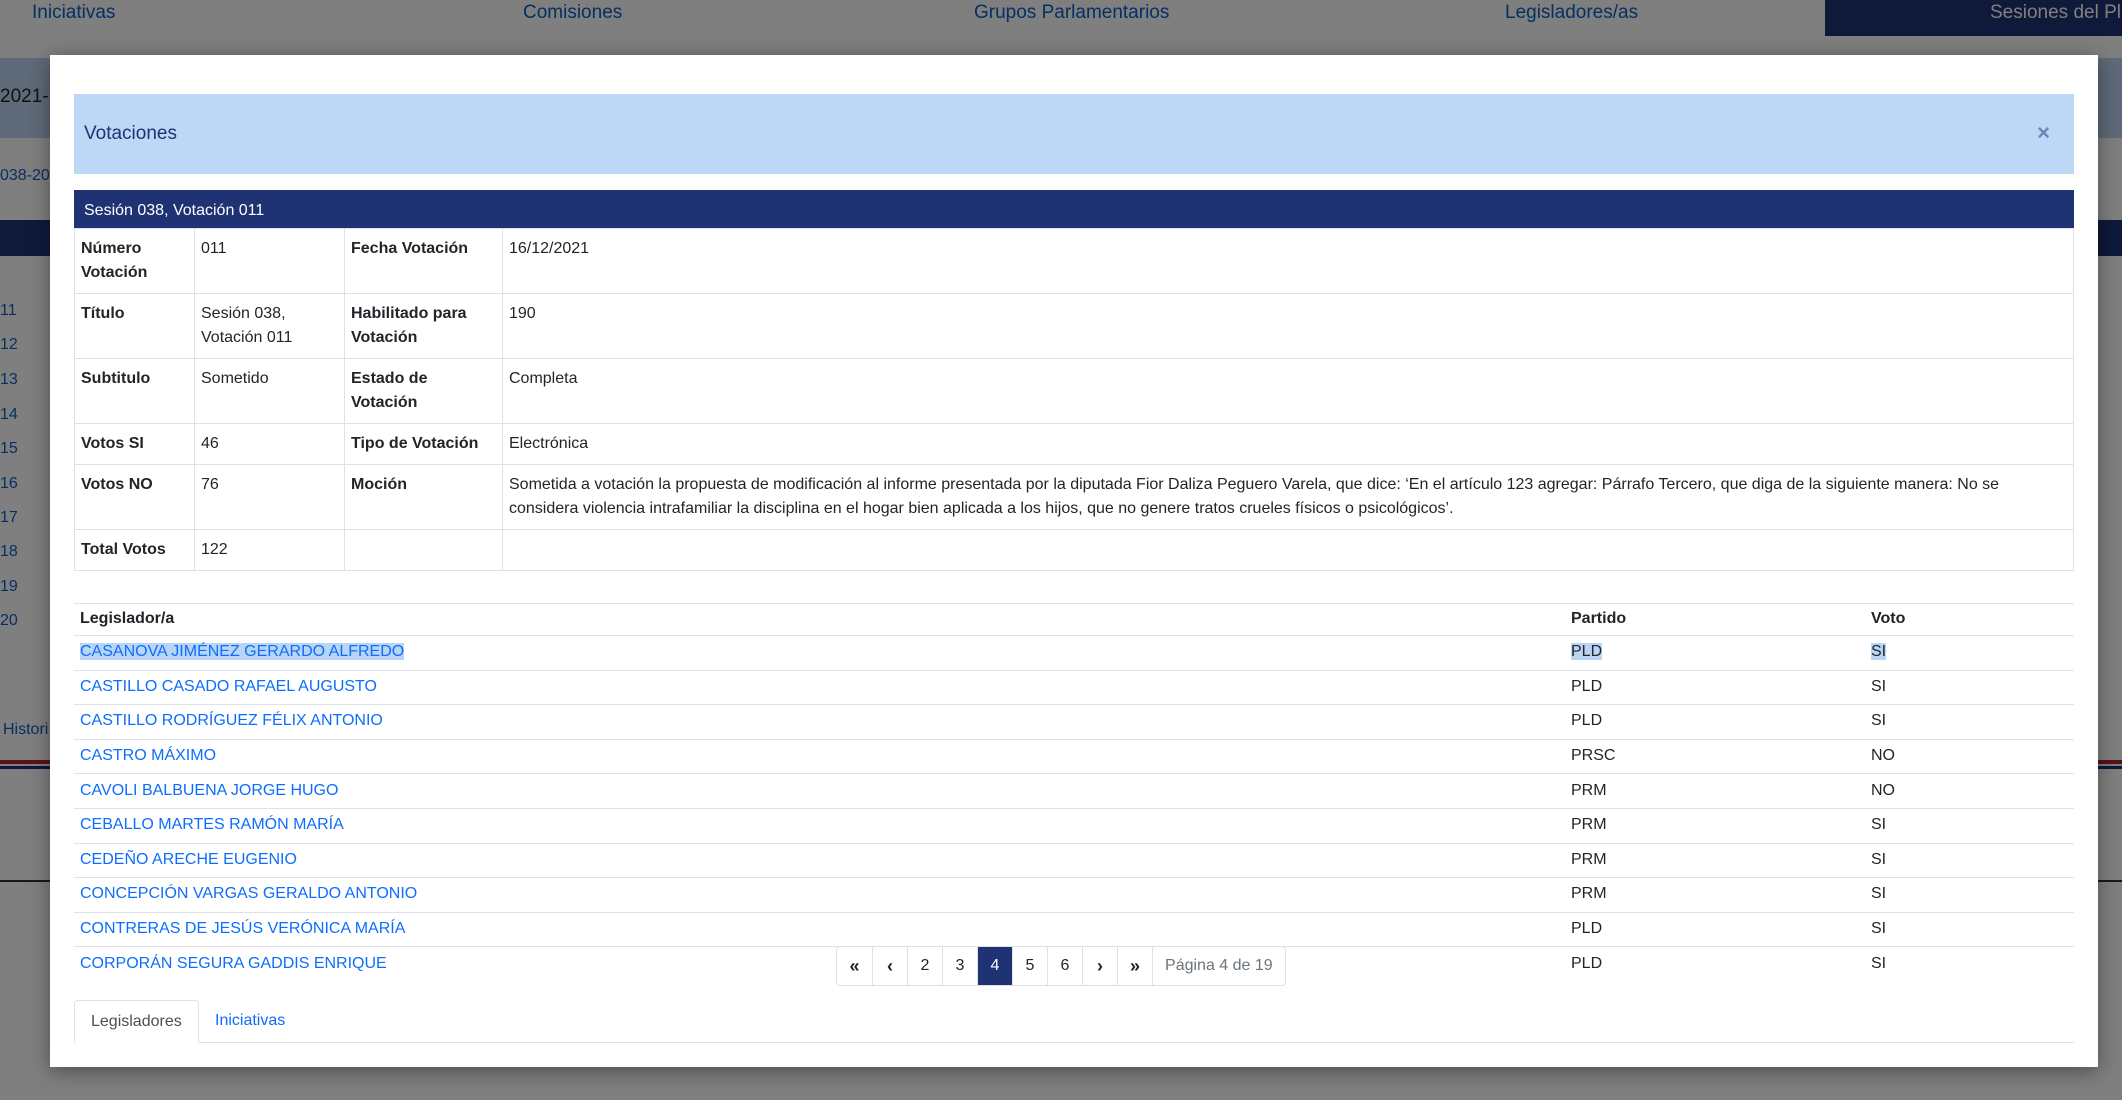 The width and height of the screenshot is (2122, 1100). Describe the element at coordinates (136, 1021) in the screenshot. I see `tab-legisladores: Legisladores` at that location.